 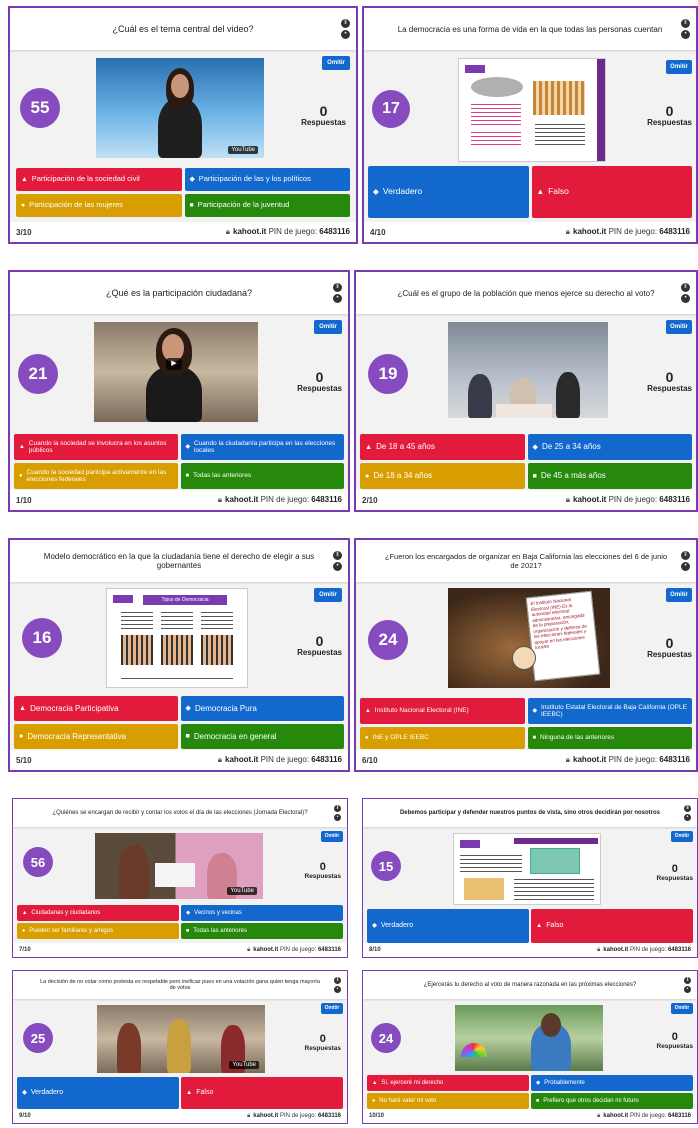 What do you see at coordinates (609, 476) in the screenshot?
I see `answer-option-square: ■ De 45 a más años` at bounding box center [609, 476].